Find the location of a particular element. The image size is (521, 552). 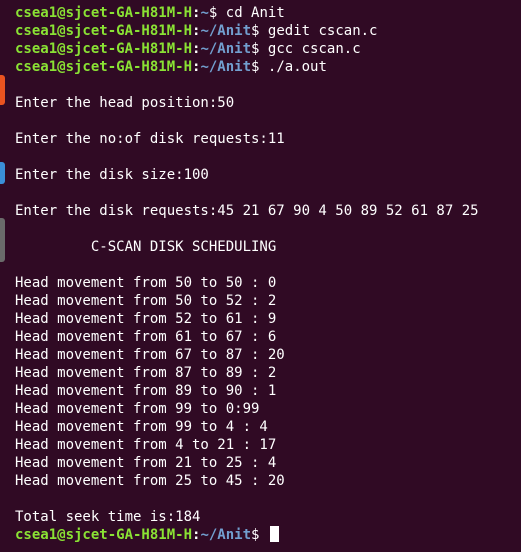

output-head-position: Enter the head position:50 is located at coordinates (125, 103).